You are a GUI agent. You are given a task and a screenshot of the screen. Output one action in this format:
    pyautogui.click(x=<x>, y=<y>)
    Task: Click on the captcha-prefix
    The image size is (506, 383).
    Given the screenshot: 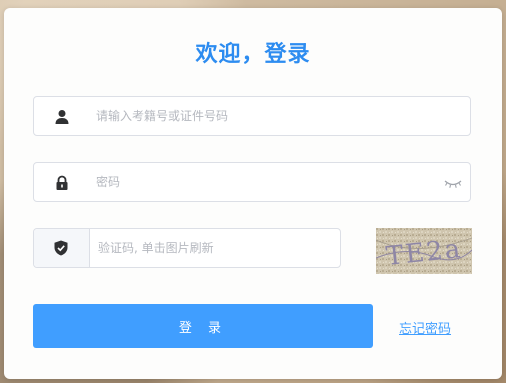 What is the action you would take?
    pyautogui.click(x=62, y=248)
    